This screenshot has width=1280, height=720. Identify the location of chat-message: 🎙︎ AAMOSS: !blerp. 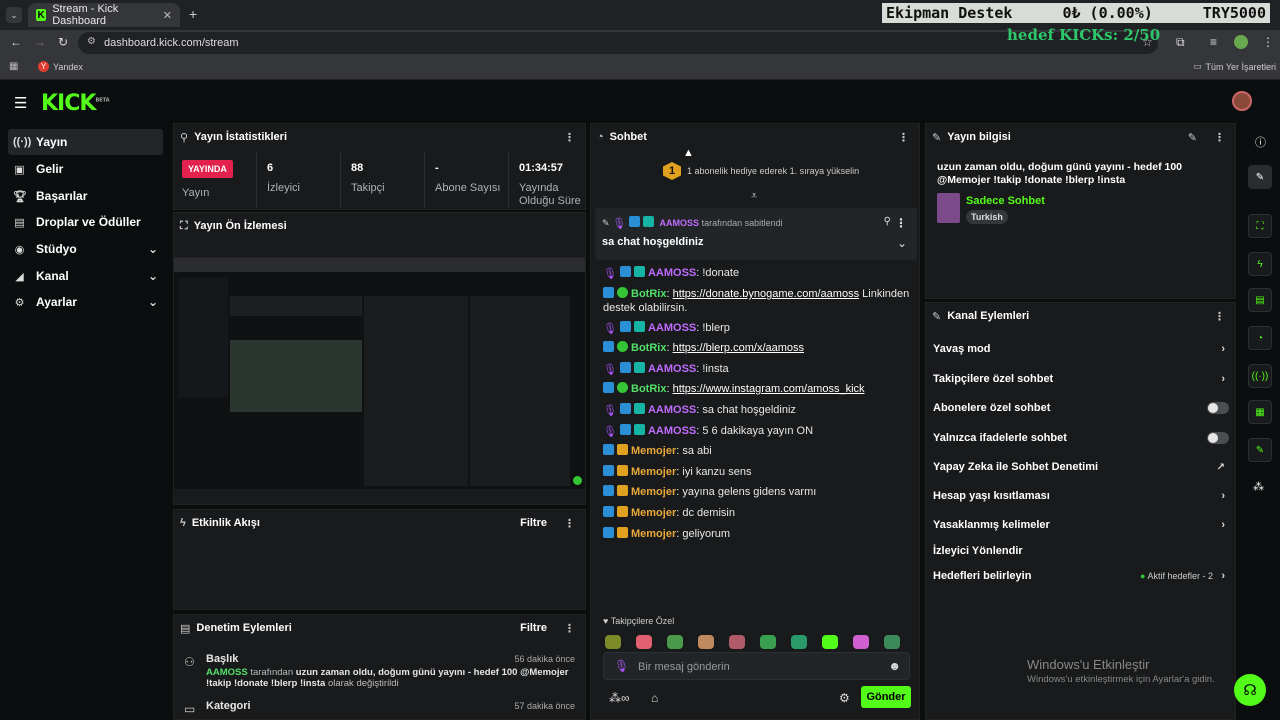
(666, 328).